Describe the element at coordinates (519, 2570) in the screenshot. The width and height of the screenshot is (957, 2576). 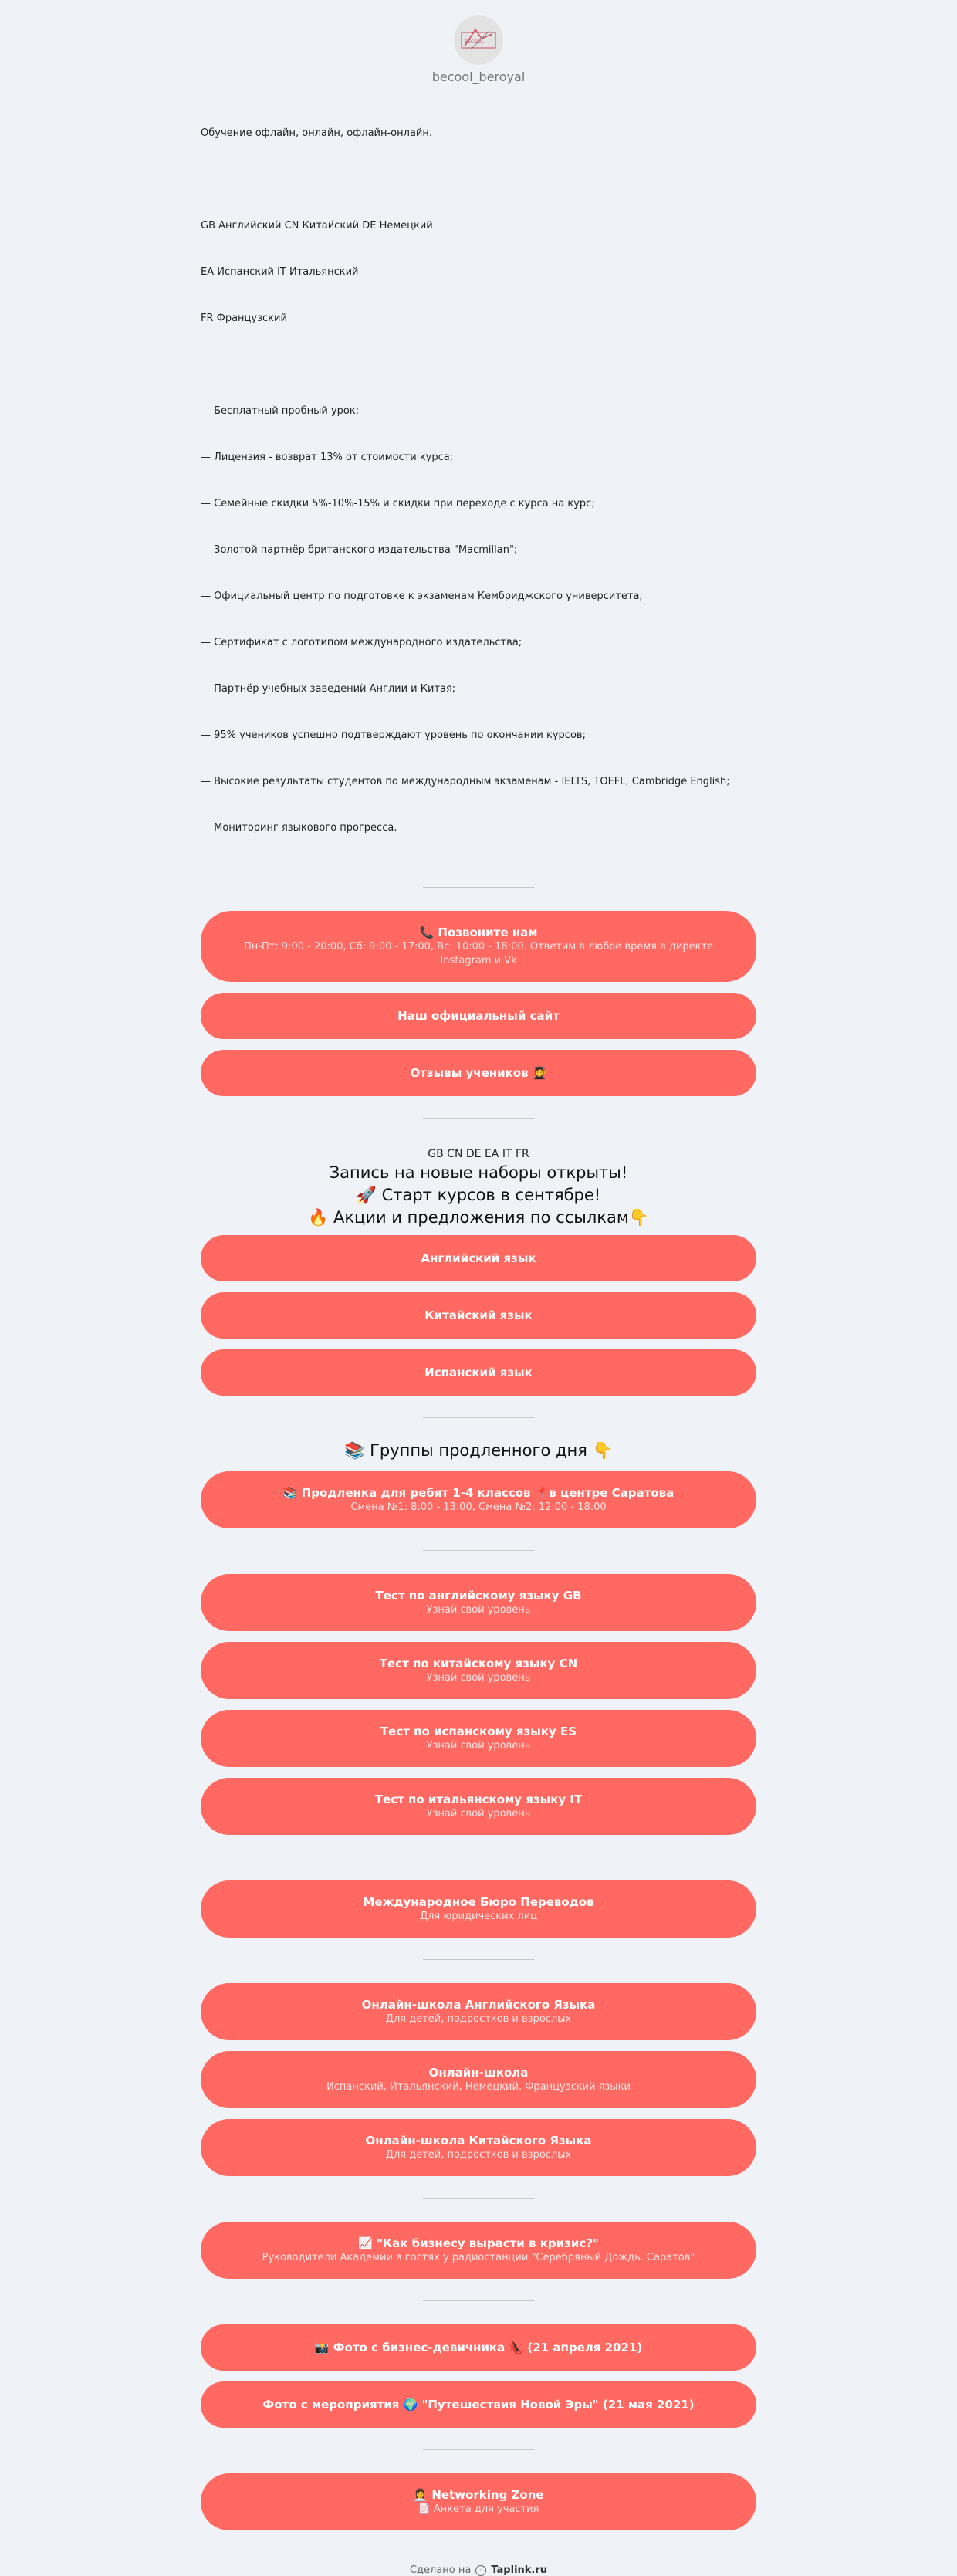
I see `footer-brand: Taplink.ru` at that location.